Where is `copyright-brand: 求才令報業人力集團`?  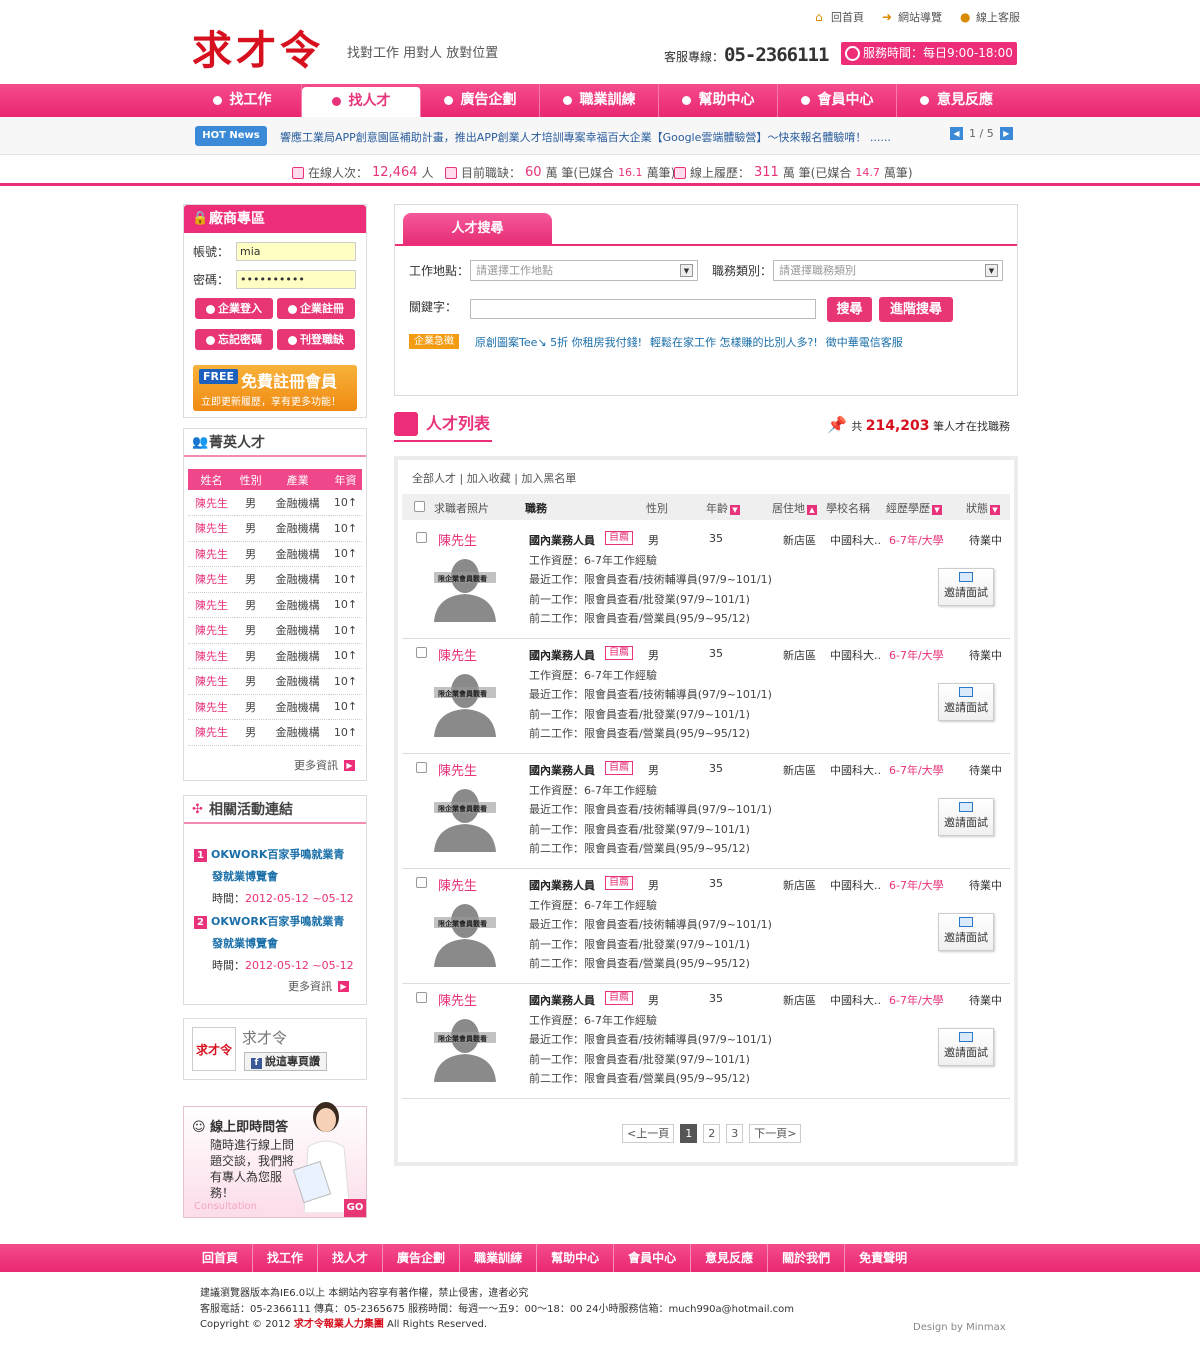 copyright-brand: 求才令報業人力集團 is located at coordinates (338, 1324).